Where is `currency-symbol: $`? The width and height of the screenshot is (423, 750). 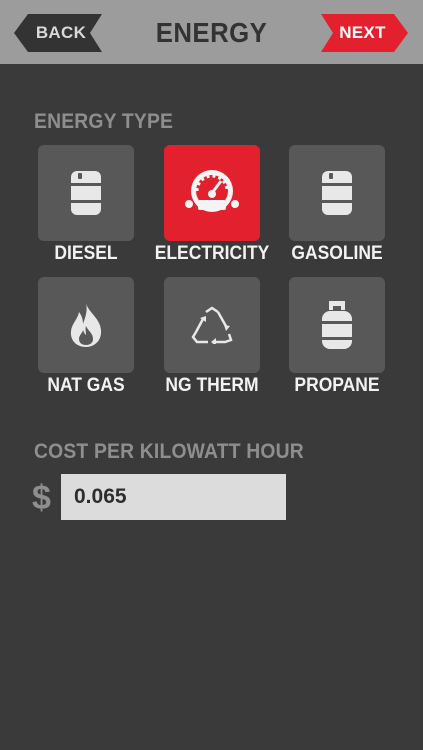 currency-symbol: $ is located at coordinates (41, 498).